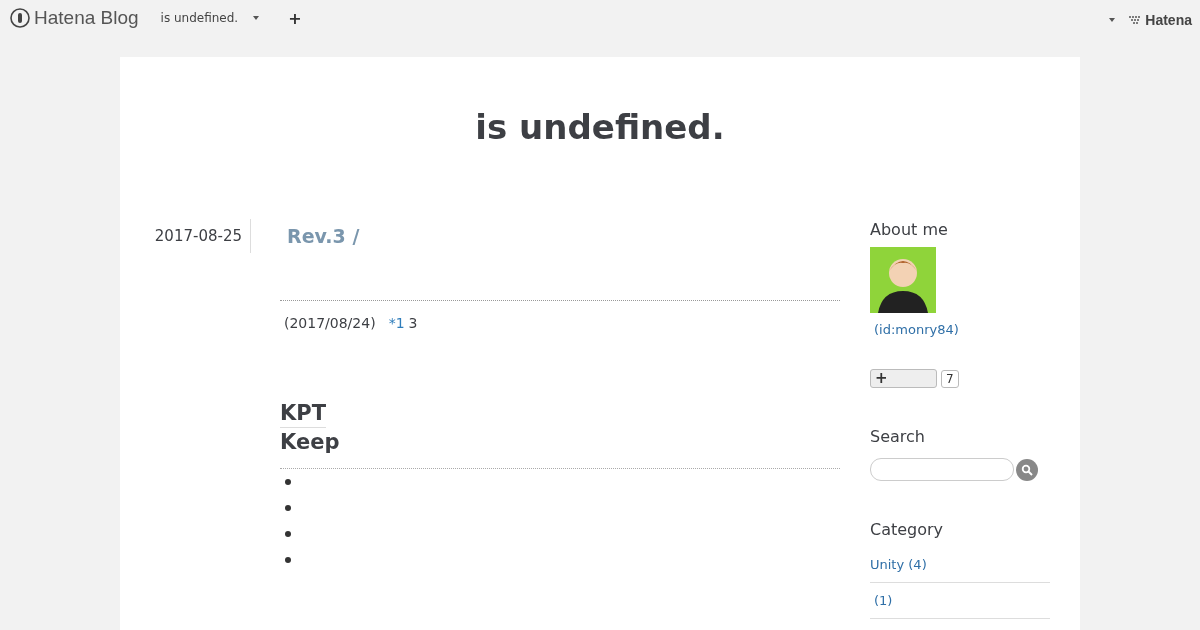  Describe the element at coordinates (898, 564) in the screenshot. I see `category-link: Unity (4)` at that location.